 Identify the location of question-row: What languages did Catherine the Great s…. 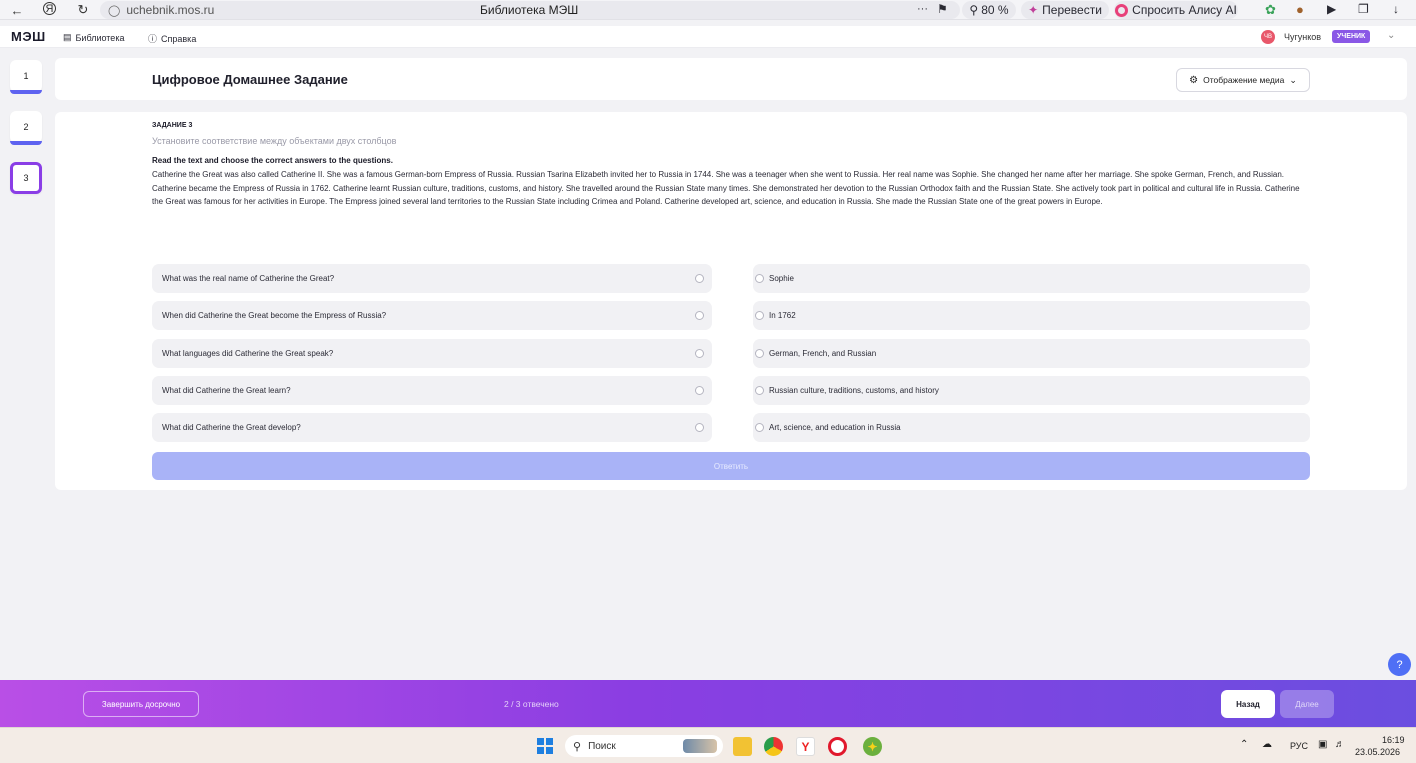
(432, 353).